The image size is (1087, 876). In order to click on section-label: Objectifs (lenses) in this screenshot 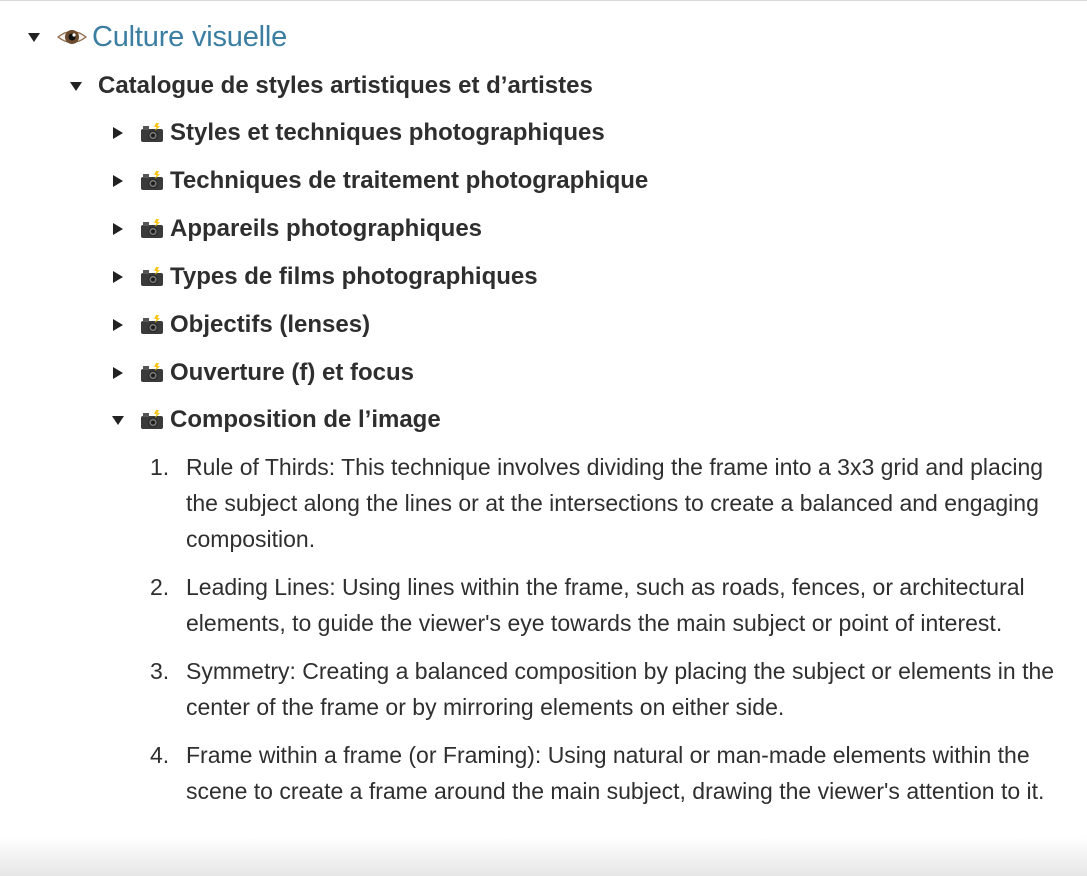, I will do `click(270, 325)`.